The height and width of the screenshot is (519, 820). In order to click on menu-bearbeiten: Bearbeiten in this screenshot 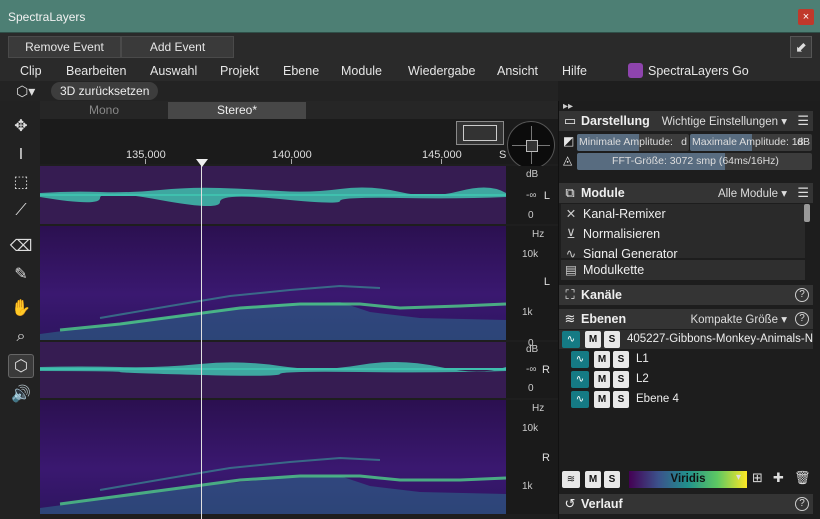, I will do `click(96, 71)`.